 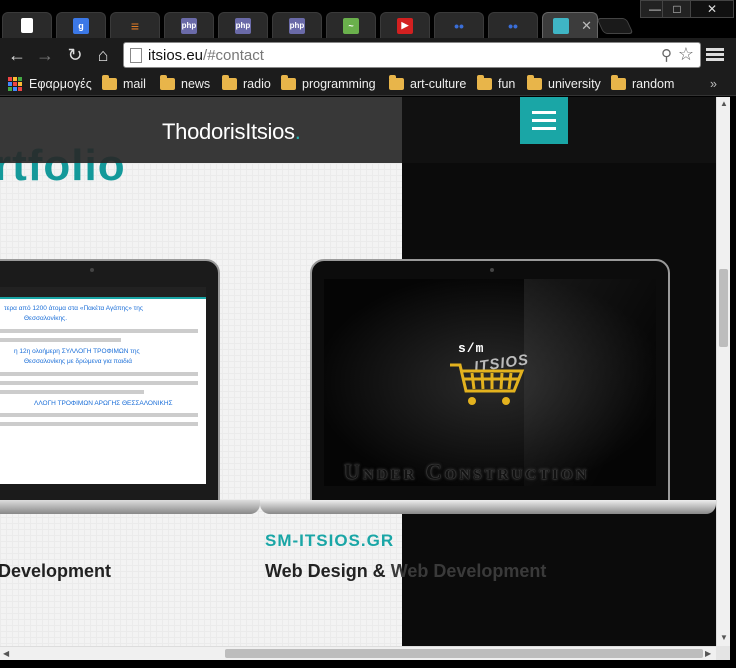 I want to click on bookmark-random: random, so click(x=642, y=84).